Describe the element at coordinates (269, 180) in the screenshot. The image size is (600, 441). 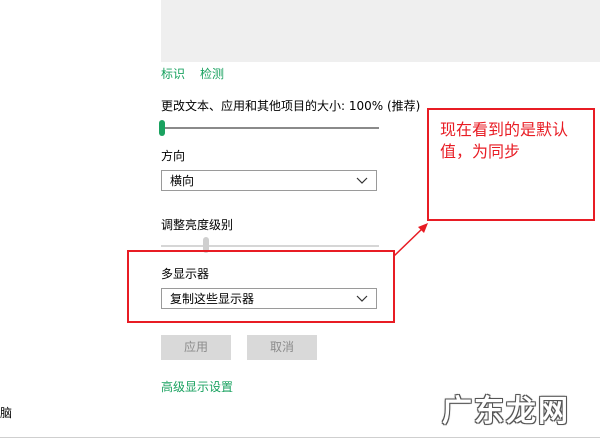
I see `orientation-dropdown: 横向` at that location.